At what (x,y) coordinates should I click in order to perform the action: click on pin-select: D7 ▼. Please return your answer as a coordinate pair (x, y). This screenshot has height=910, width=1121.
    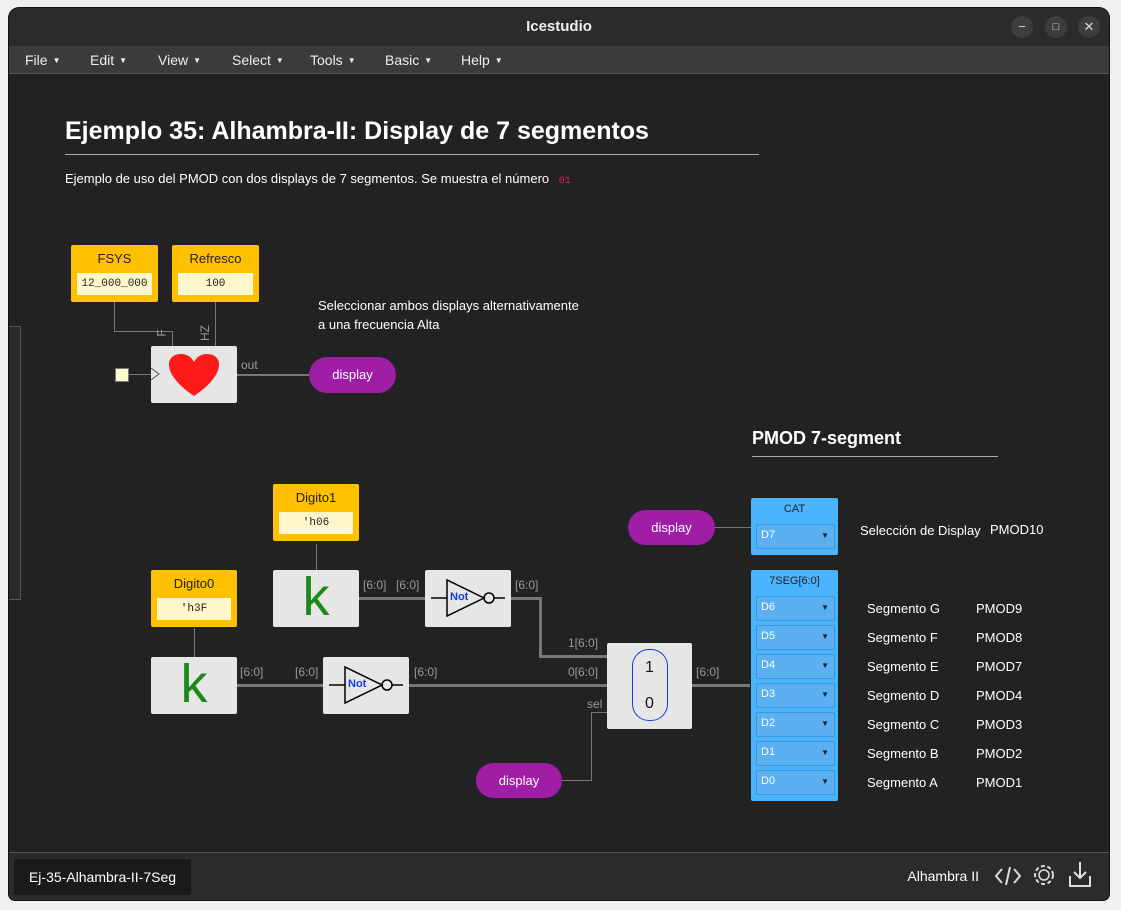
    Looking at the image, I should click on (795, 536).